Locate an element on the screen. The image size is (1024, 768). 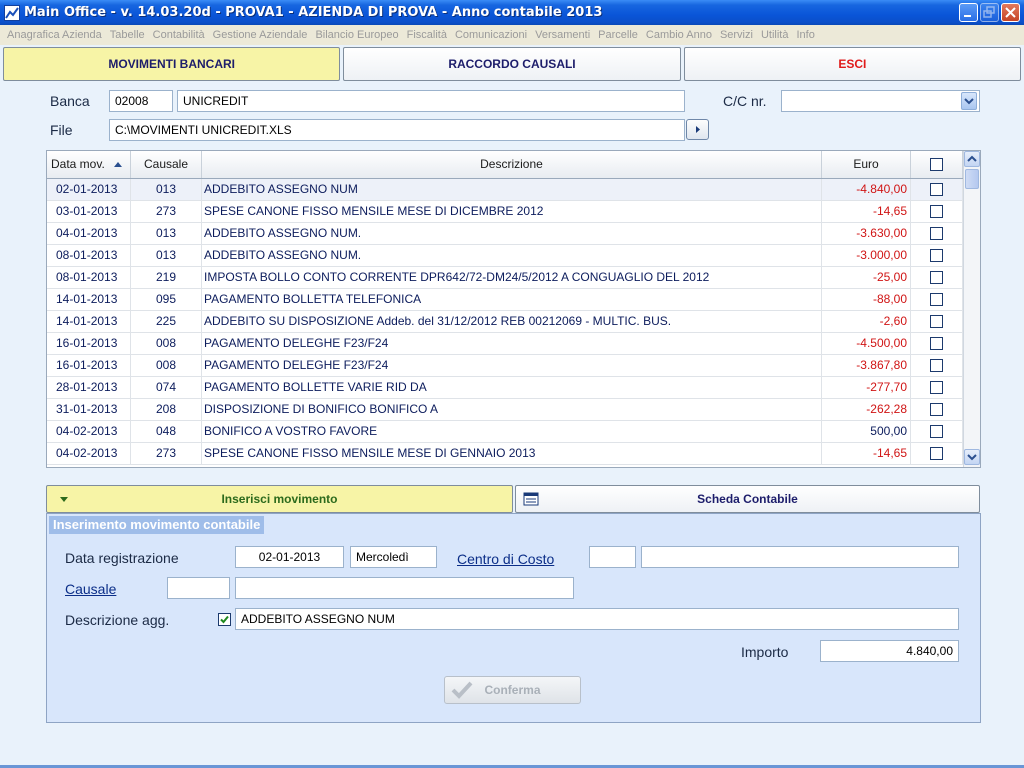
menu-item: Contabilità is located at coordinates (180, 35).